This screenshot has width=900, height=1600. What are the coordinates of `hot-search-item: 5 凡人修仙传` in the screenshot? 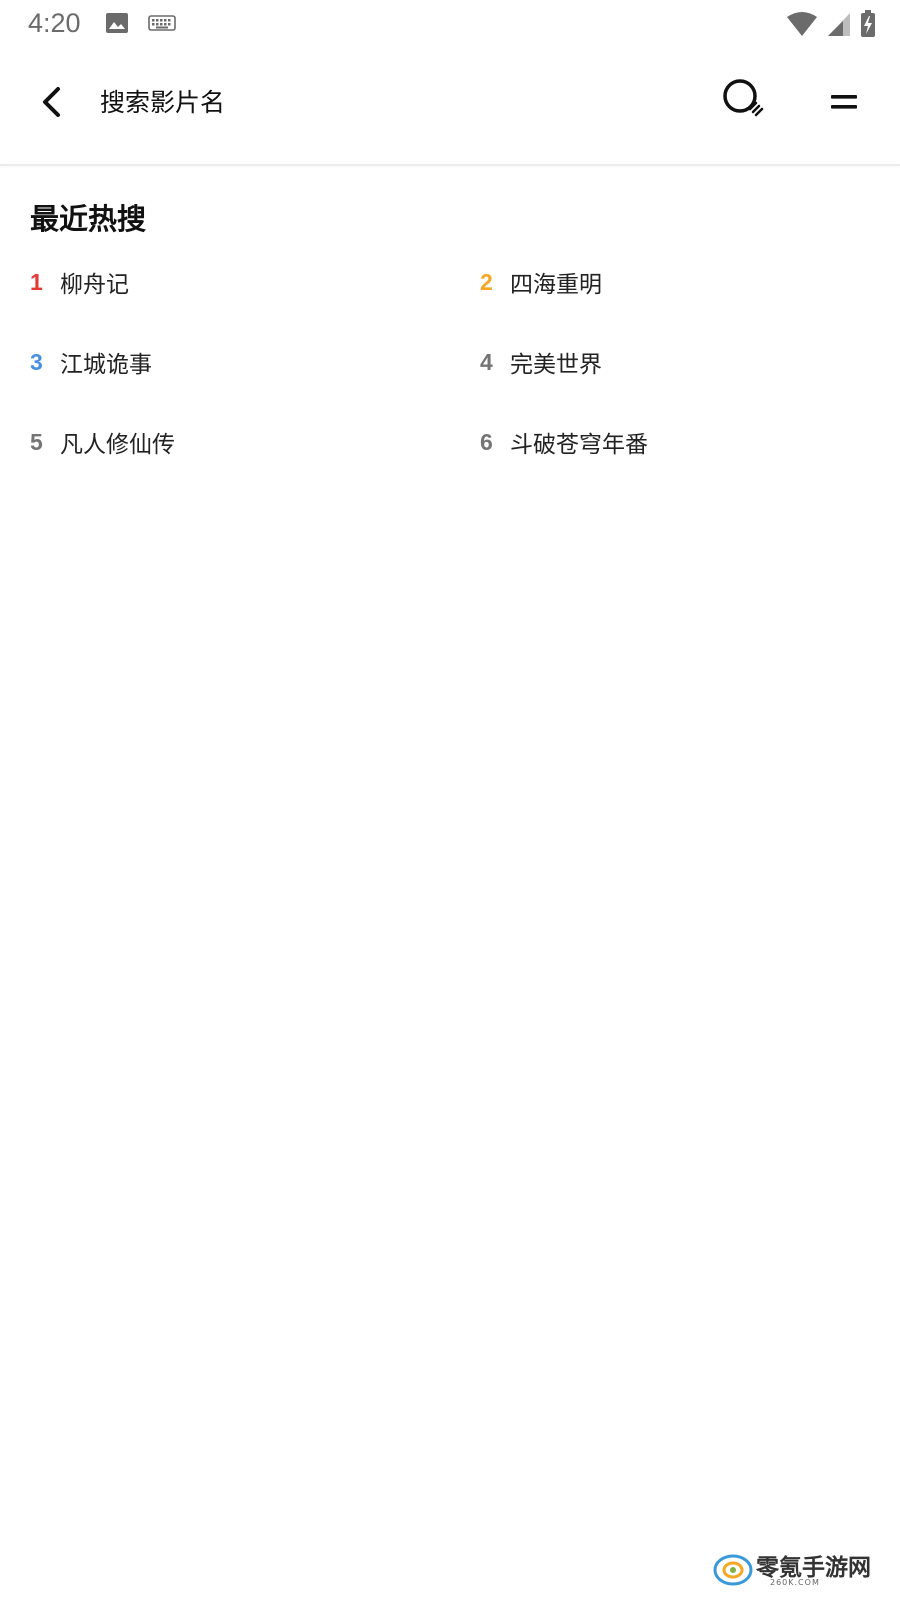 It's located at (225, 442).